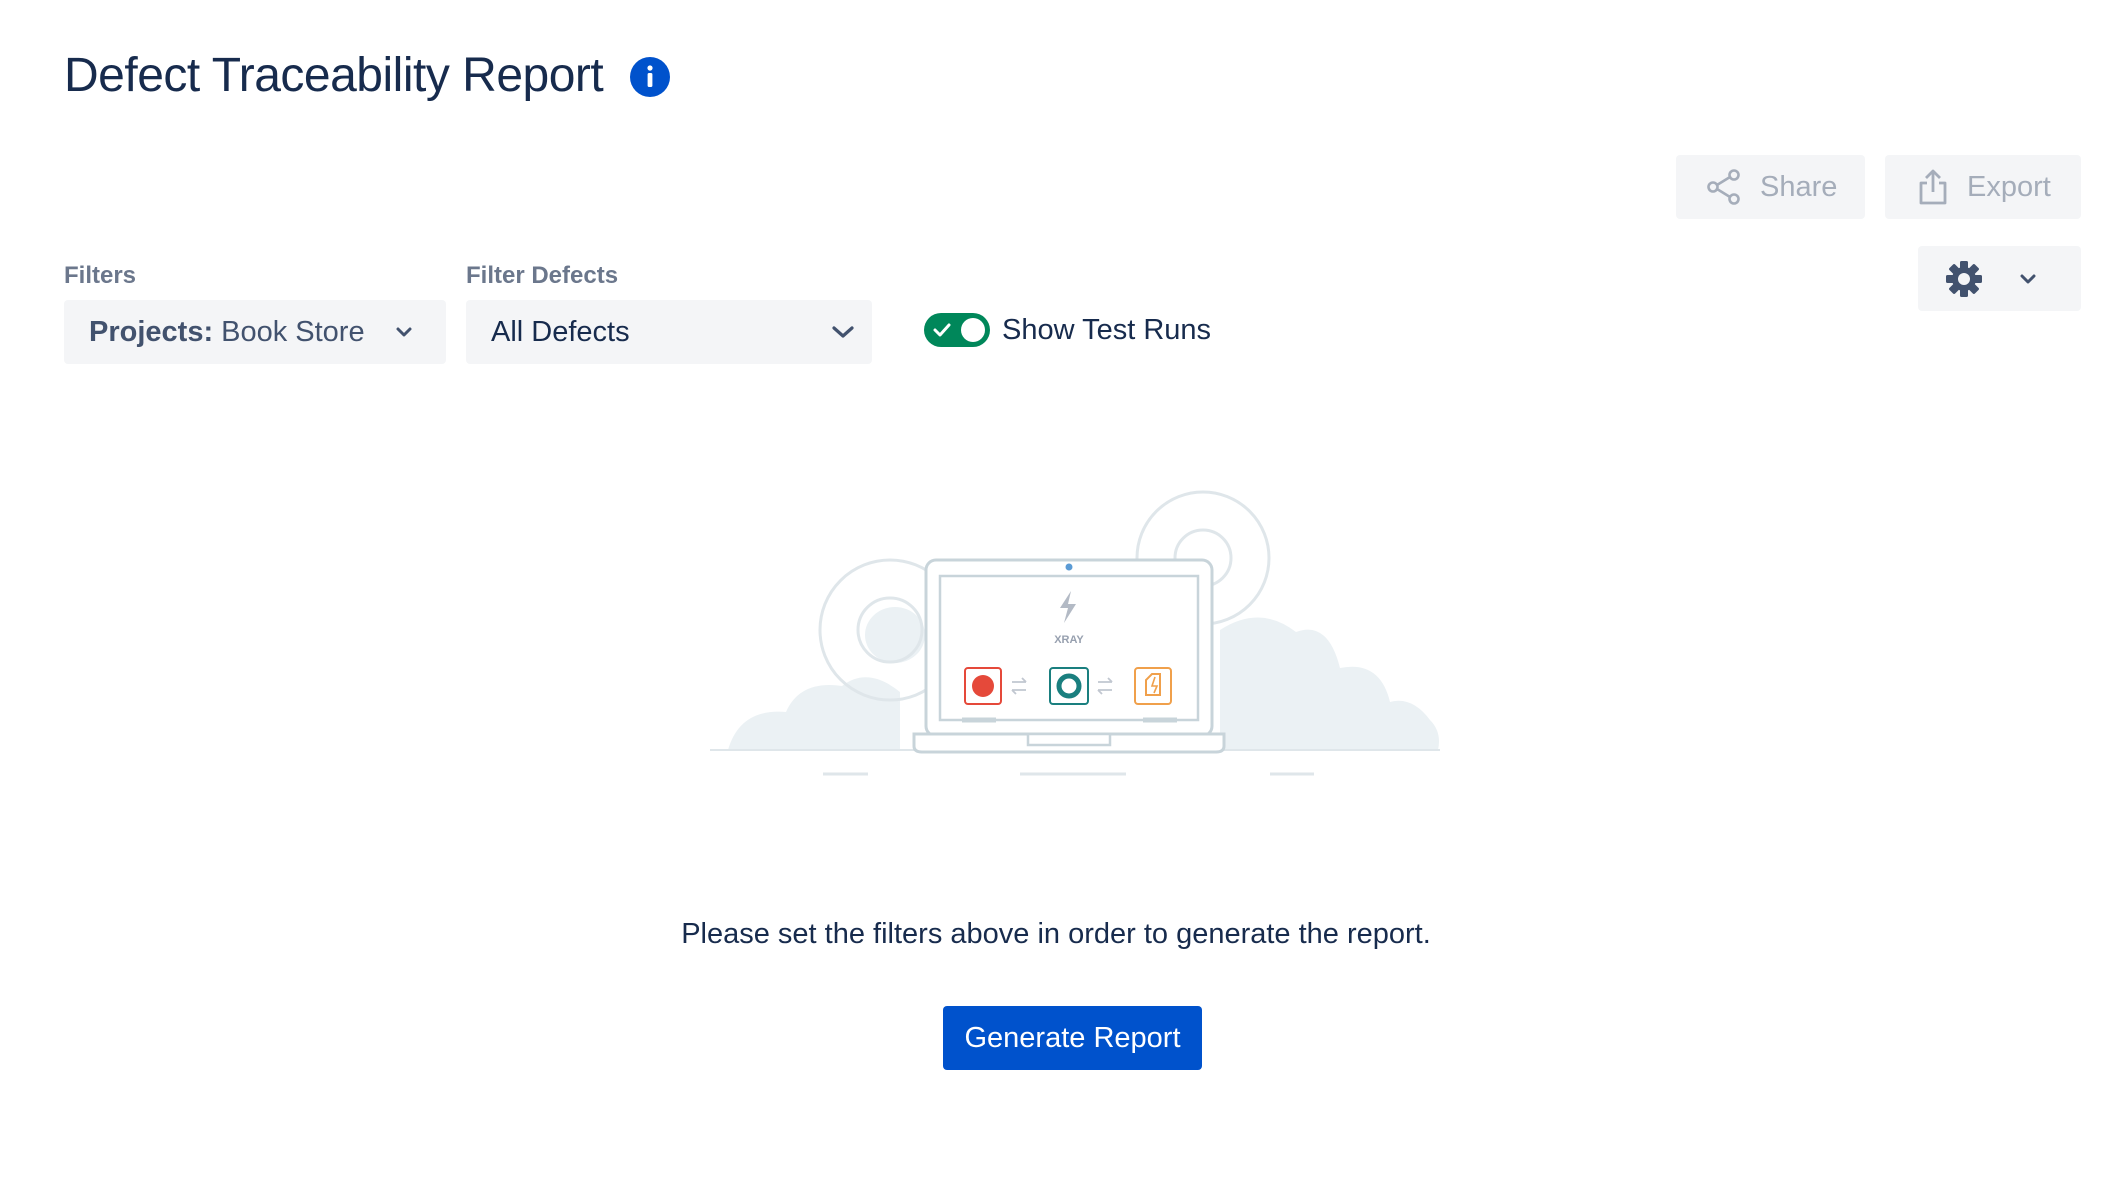 The image size is (2112, 1202). I want to click on export-label: Export, so click(2009, 186).